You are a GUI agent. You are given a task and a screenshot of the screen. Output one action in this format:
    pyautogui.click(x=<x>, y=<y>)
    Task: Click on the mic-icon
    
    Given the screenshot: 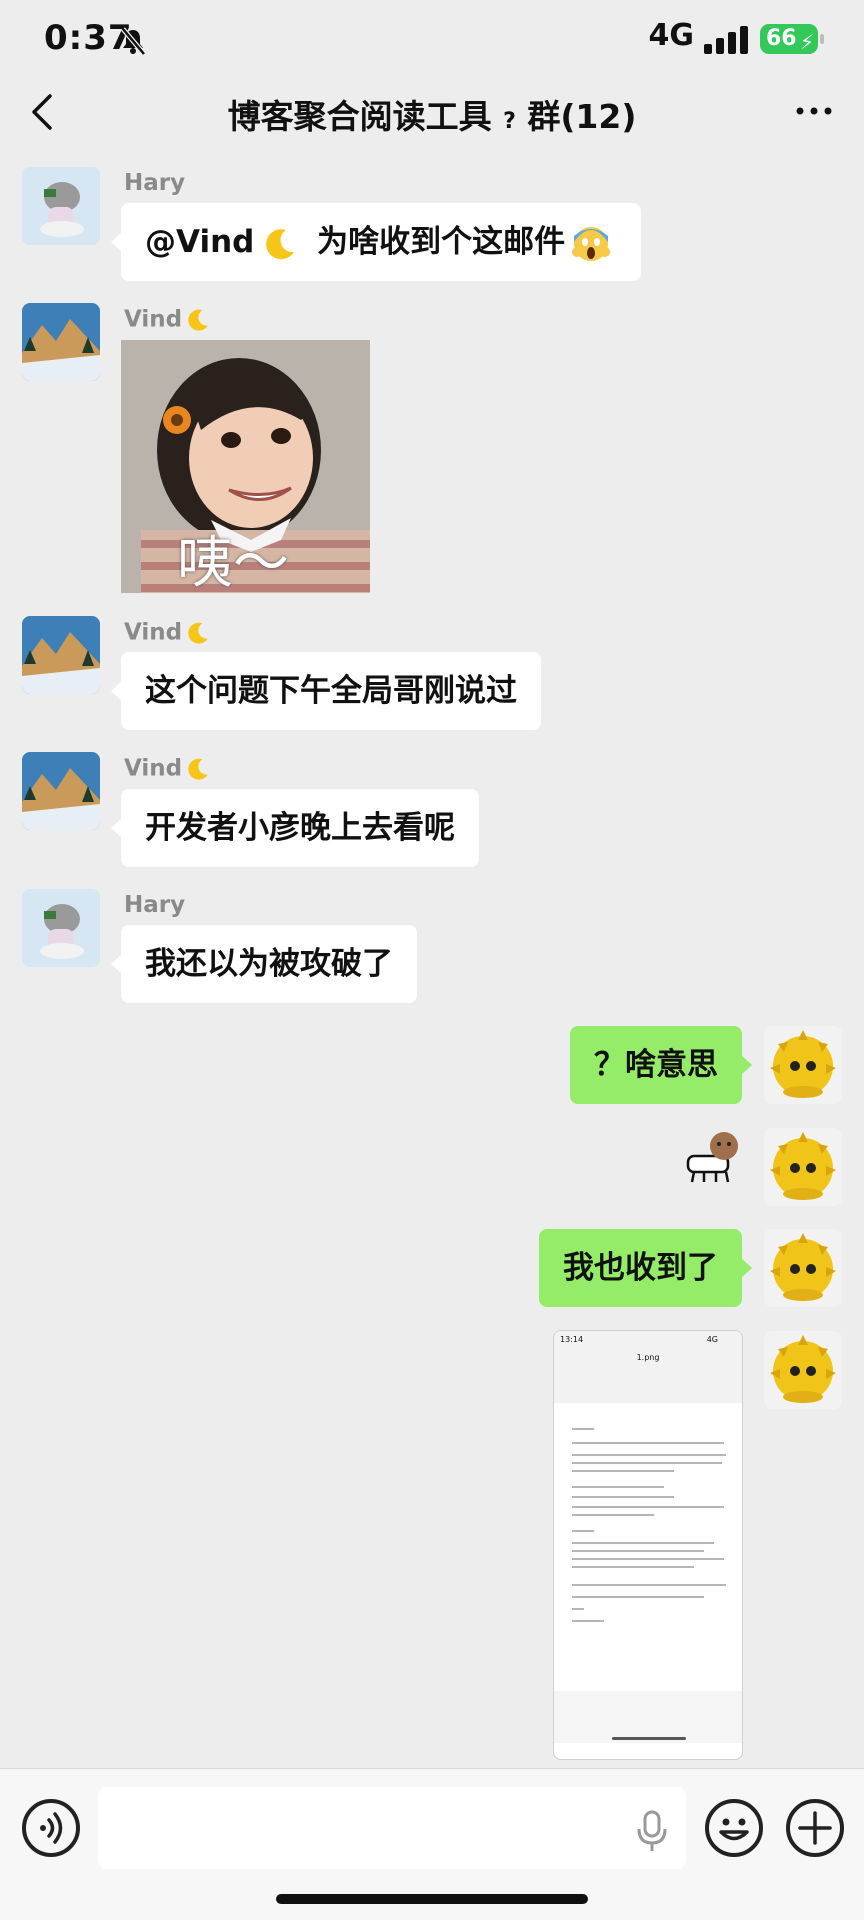 What is the action you would take?
    pyautogui.click(x=652, y=1831)
    